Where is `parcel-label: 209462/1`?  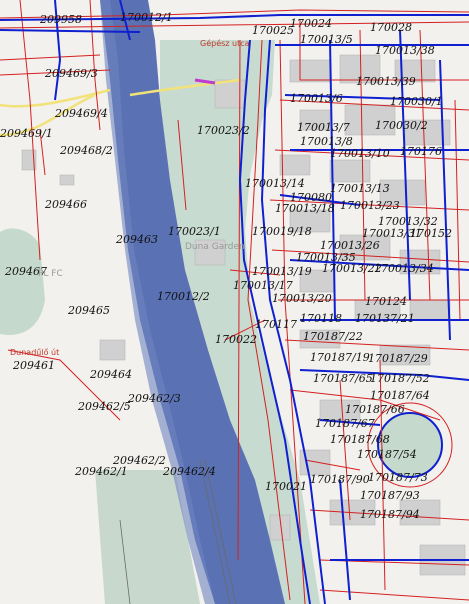 parcel-label: 209462/1 is located at coordinates (101, 471).